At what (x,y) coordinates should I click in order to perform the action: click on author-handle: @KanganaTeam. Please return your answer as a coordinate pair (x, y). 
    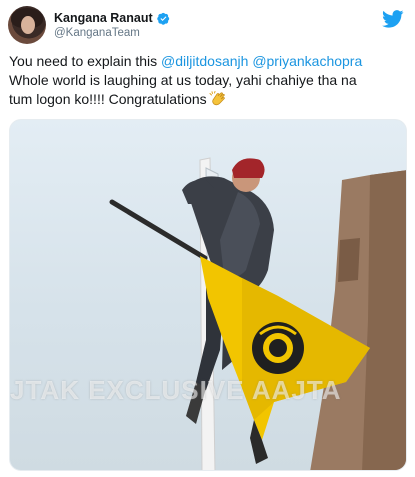
    Looking at the image, I should click on (97, 33).